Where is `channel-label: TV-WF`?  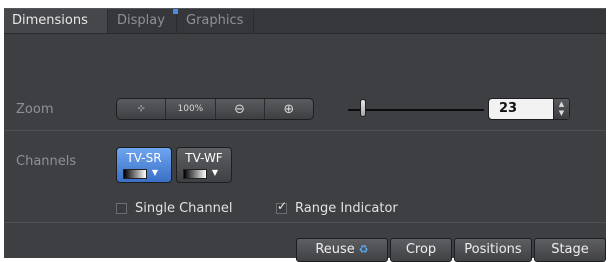
channel-label: TV-WF is located at coordinates (204, 158).